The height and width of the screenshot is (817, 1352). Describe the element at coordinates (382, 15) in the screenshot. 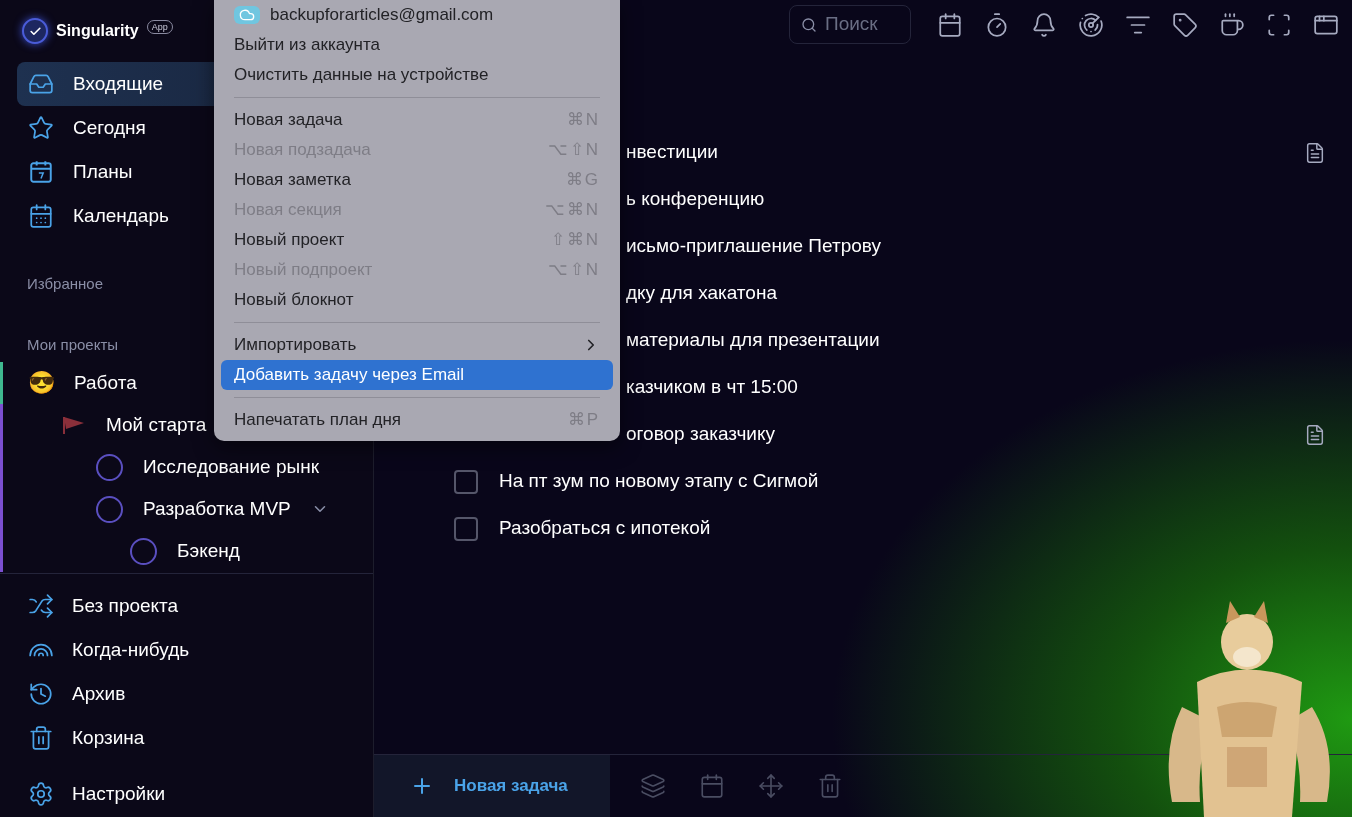

I see `account-email: backupforarticles@gmail.com` at that location.